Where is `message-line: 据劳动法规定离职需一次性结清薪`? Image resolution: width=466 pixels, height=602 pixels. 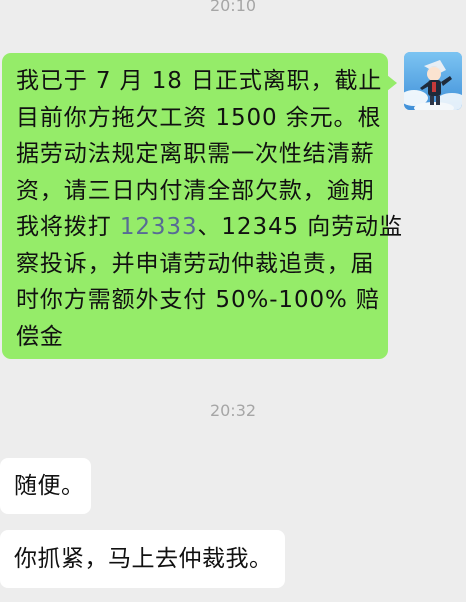
message-line: 据劳动法规定离职需一次性结清薪 is located at coordinates (195, 154).